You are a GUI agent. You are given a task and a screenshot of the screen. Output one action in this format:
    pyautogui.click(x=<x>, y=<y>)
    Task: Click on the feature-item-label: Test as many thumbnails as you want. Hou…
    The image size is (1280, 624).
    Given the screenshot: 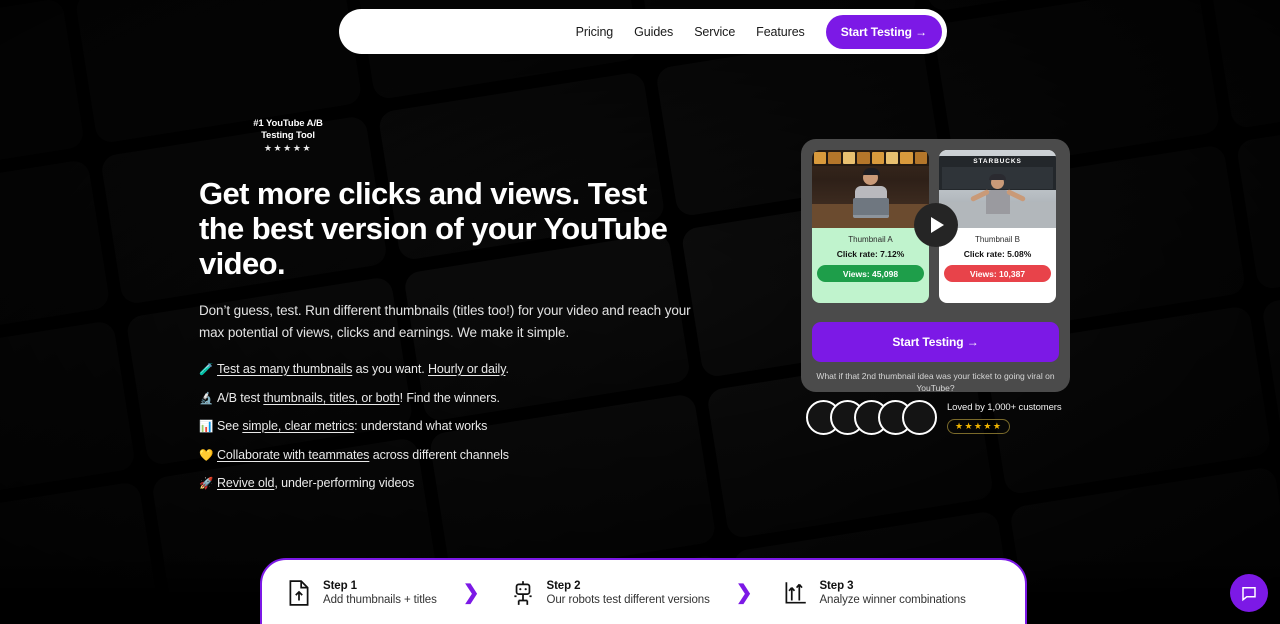 What is the action you would take?
    pyautogui.click(x=363, y=369)
    